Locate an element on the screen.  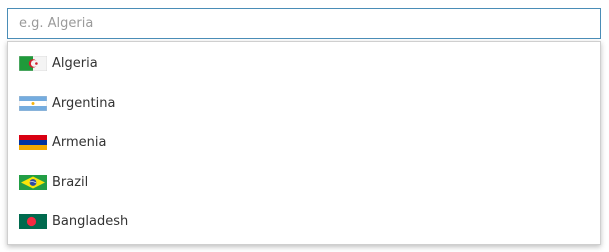
argentina-flag-icon is located at coordinates (33, 103).